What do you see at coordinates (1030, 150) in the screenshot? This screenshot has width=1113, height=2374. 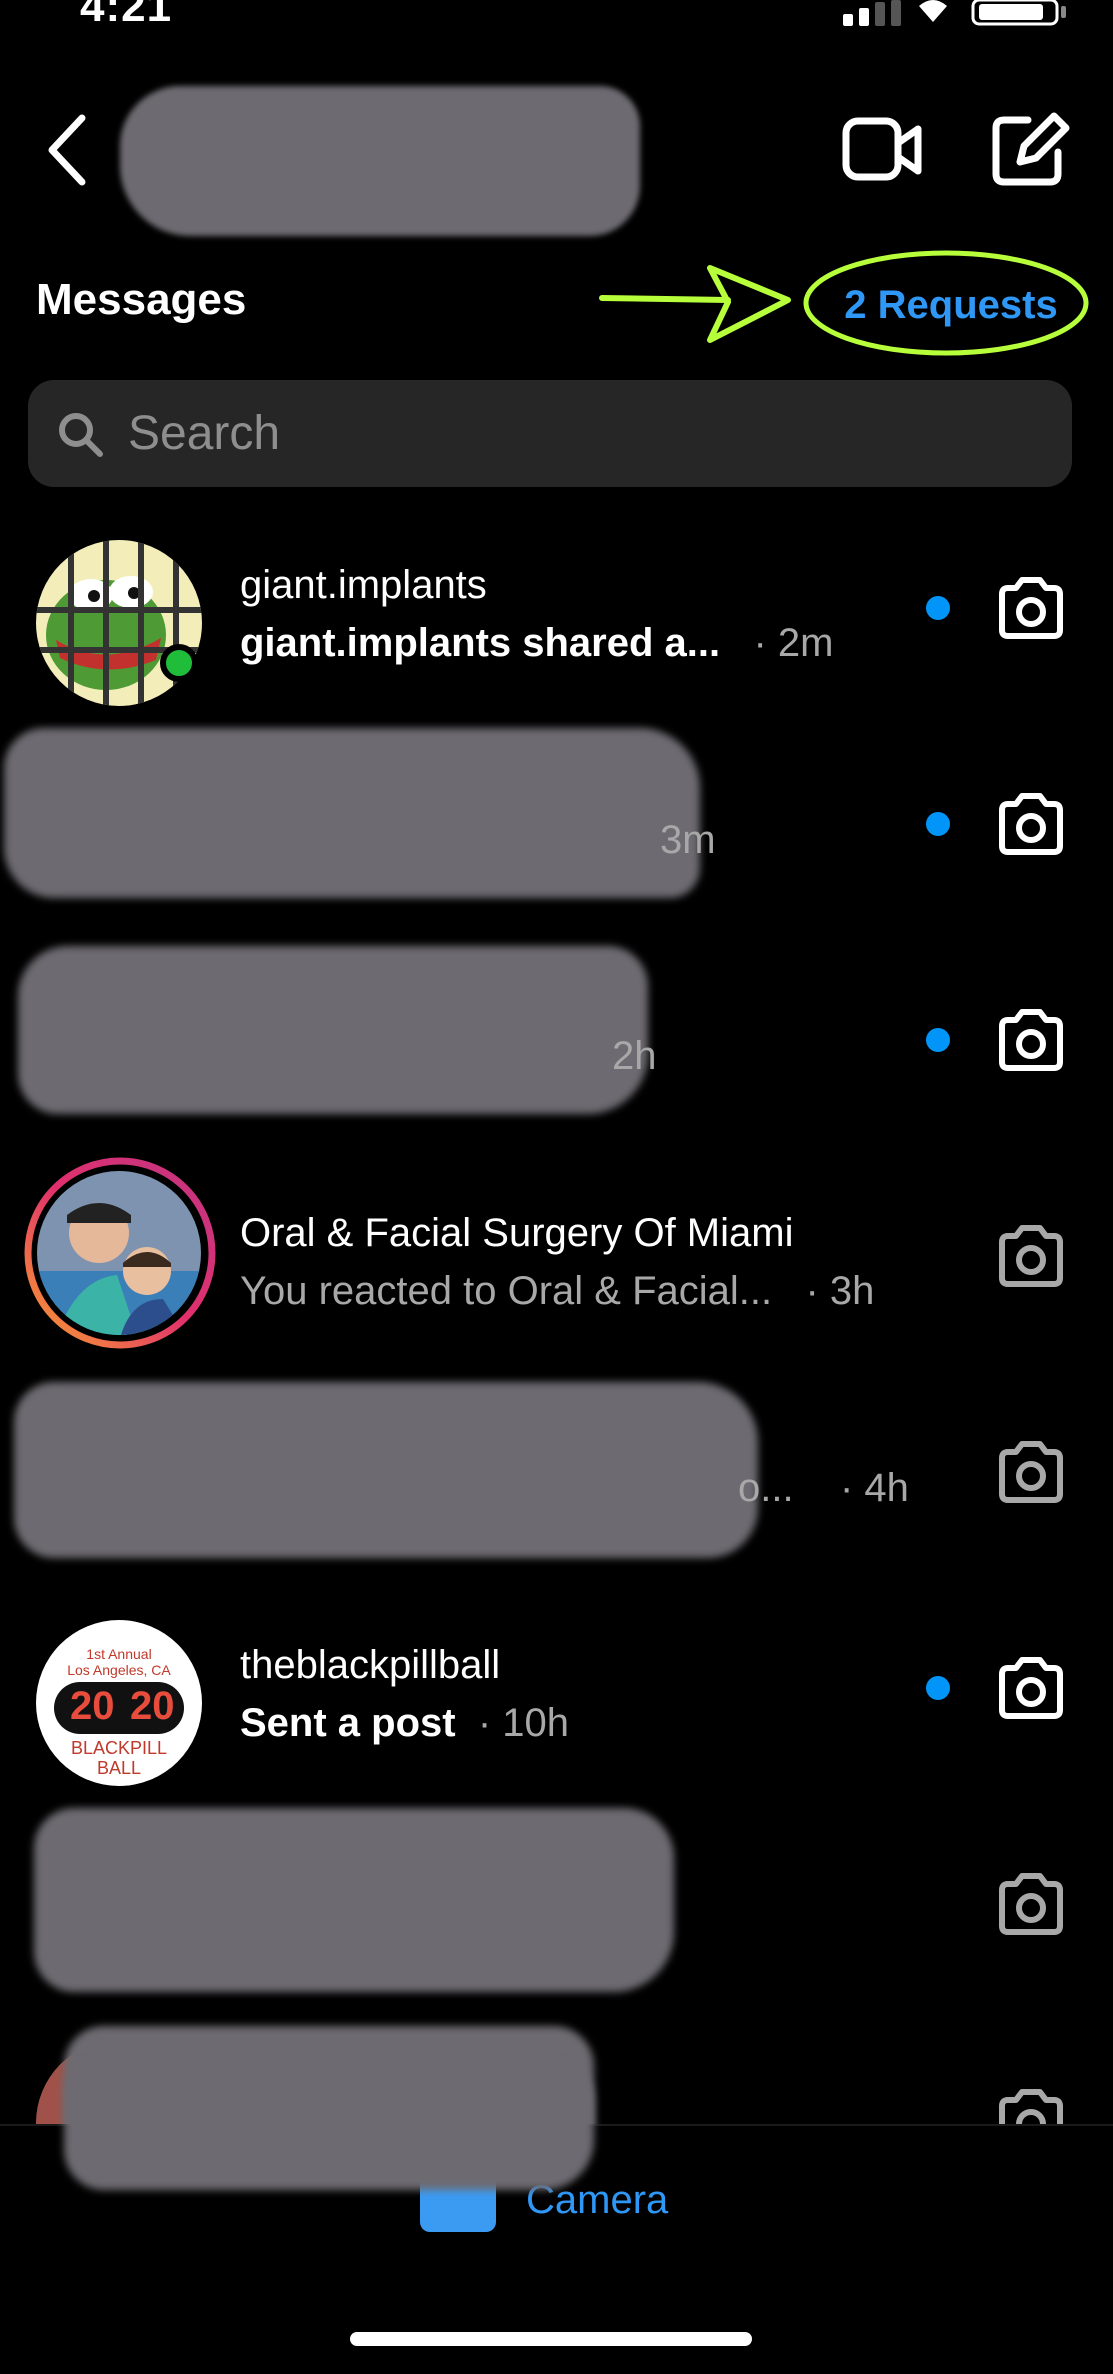 I see `compose-icon` at bounding box center [1030, 150].